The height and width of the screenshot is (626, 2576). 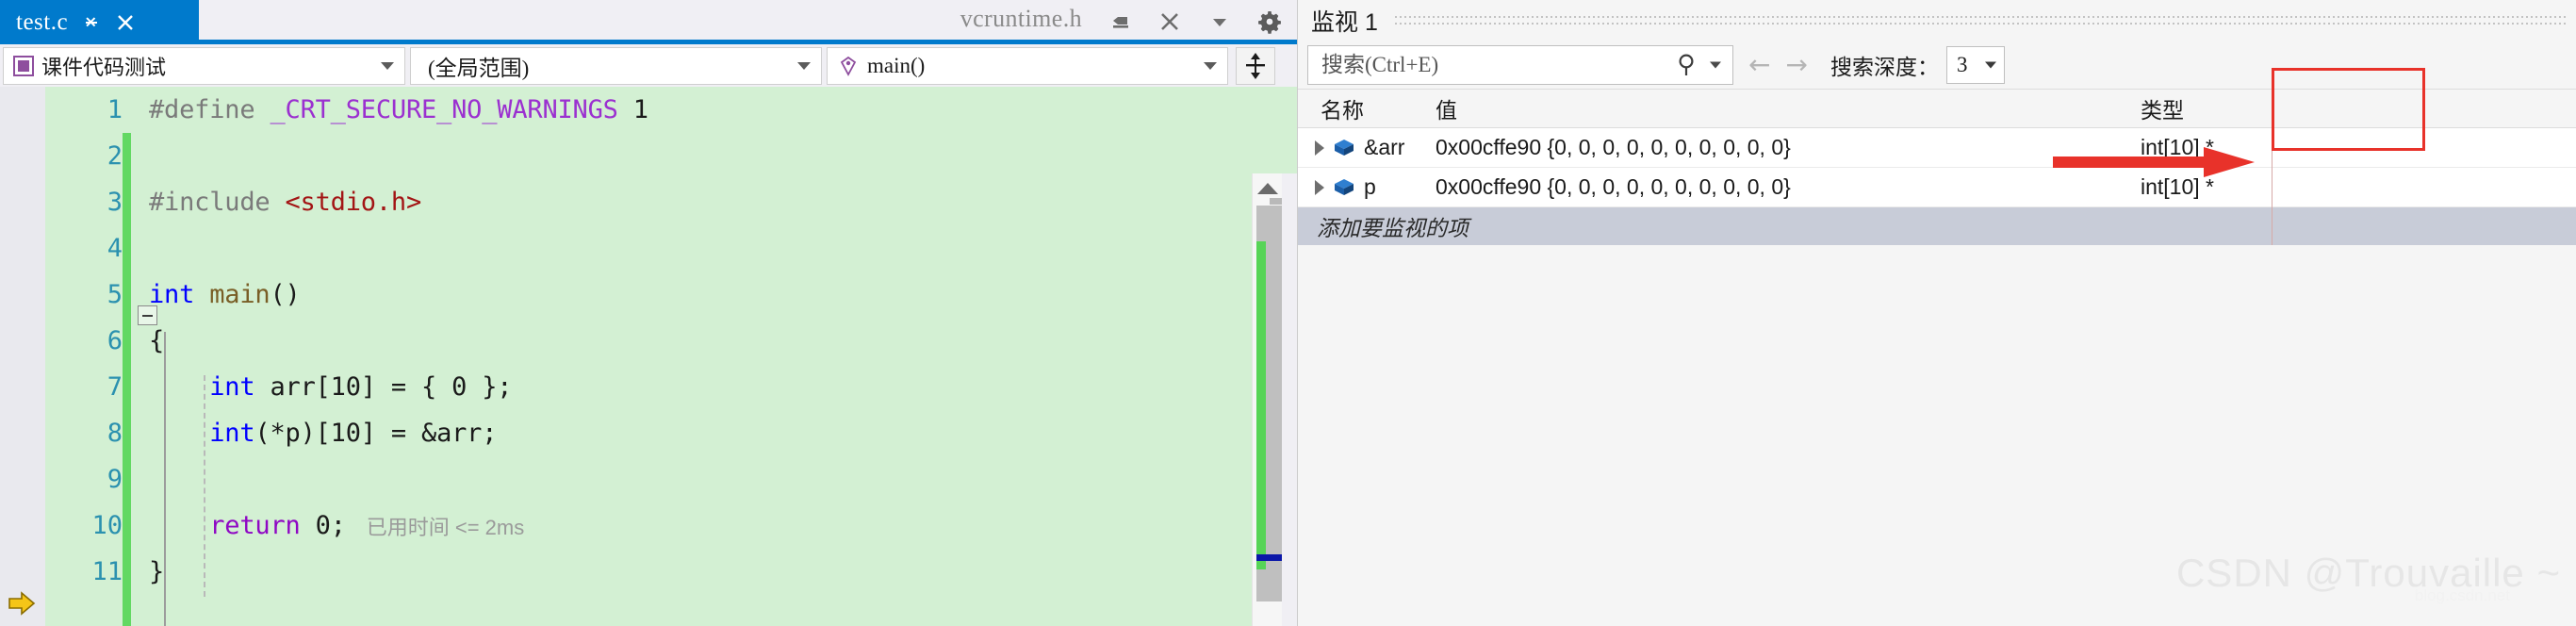 What do you see at coordinates (23, 65) in the screenshot?
I see `project-icon` at bounding box center [23, 65].